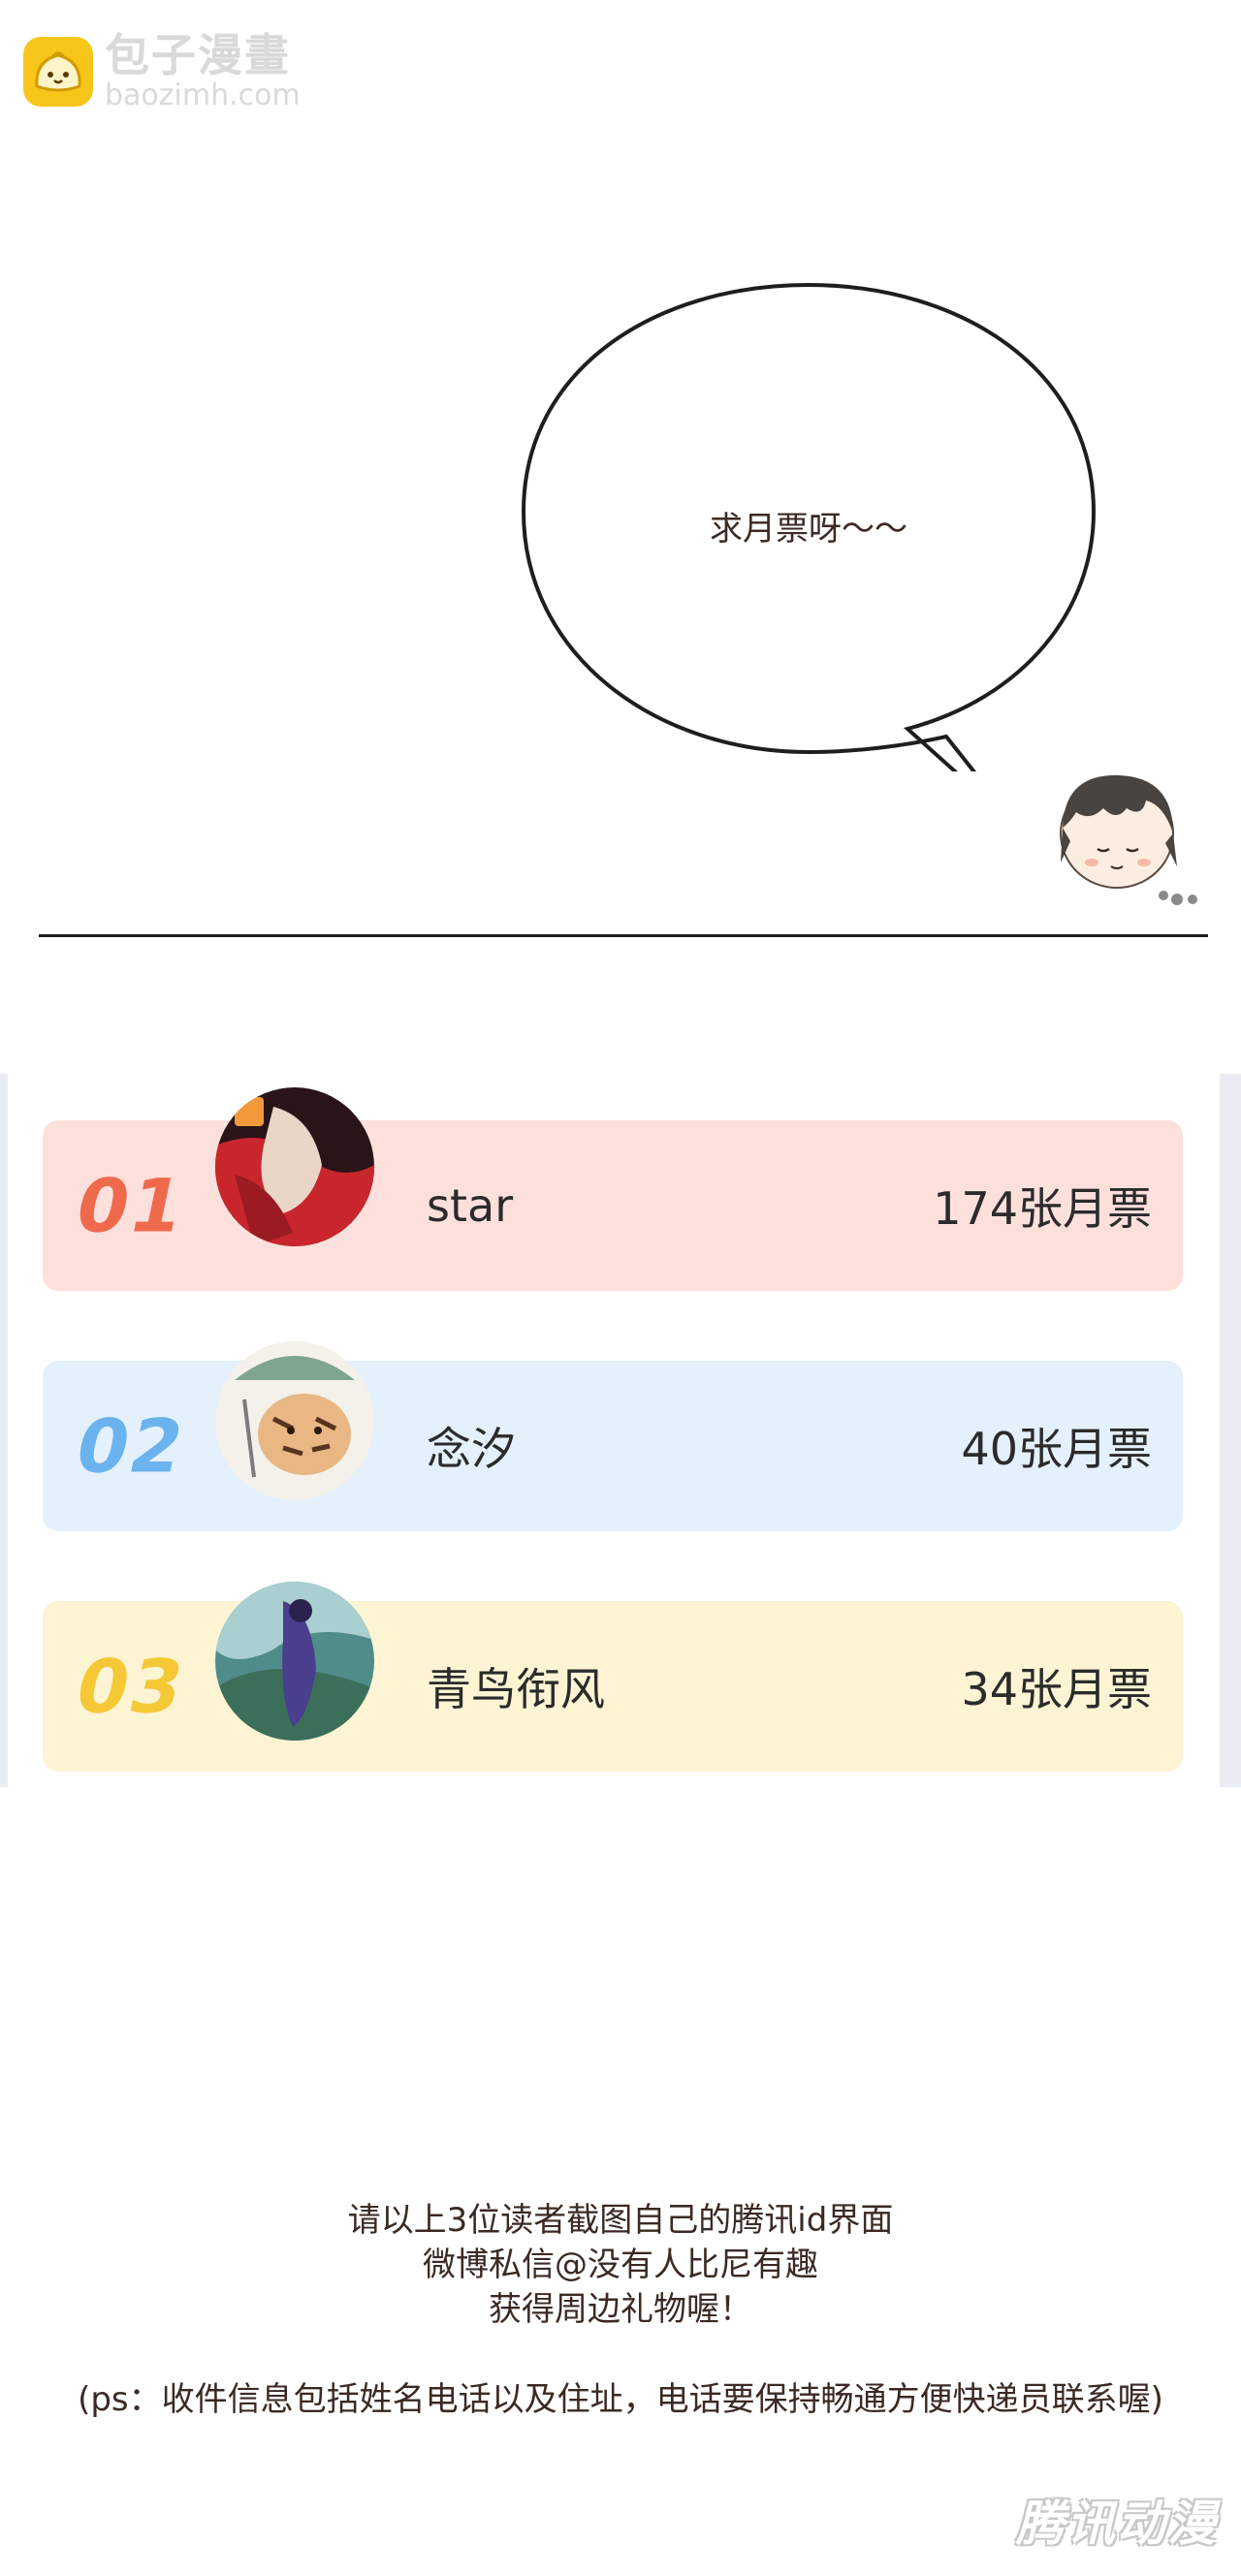  Describe the element at coordinates (1056, 1449) in the screenshot. I see `ticket-count: 40张月票` at that location.